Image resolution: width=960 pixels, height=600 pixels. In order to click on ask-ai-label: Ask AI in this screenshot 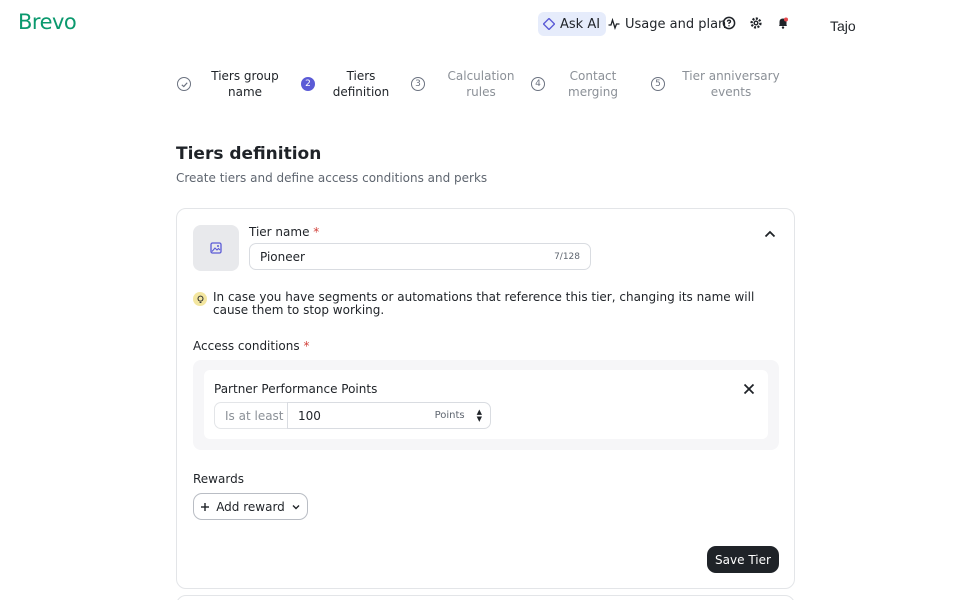, I will do `click(580, 24)`.